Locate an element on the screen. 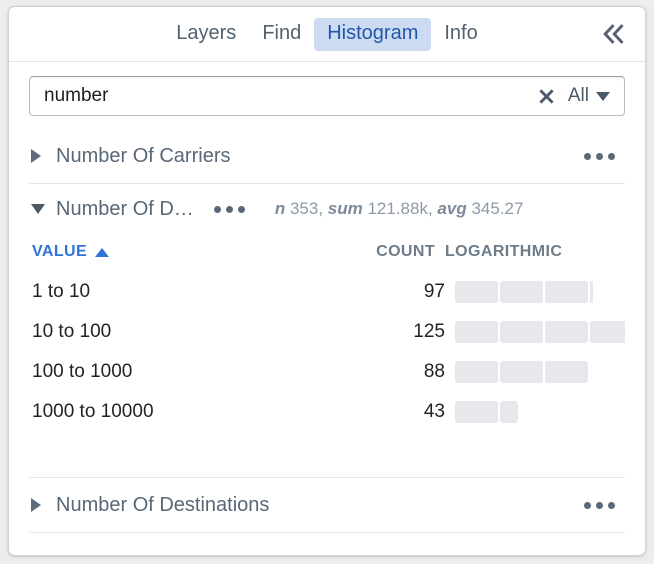 Image resolution: width=654 pixels, height=564 pixels. row-count: 97 is located at coordinates (434, 291).